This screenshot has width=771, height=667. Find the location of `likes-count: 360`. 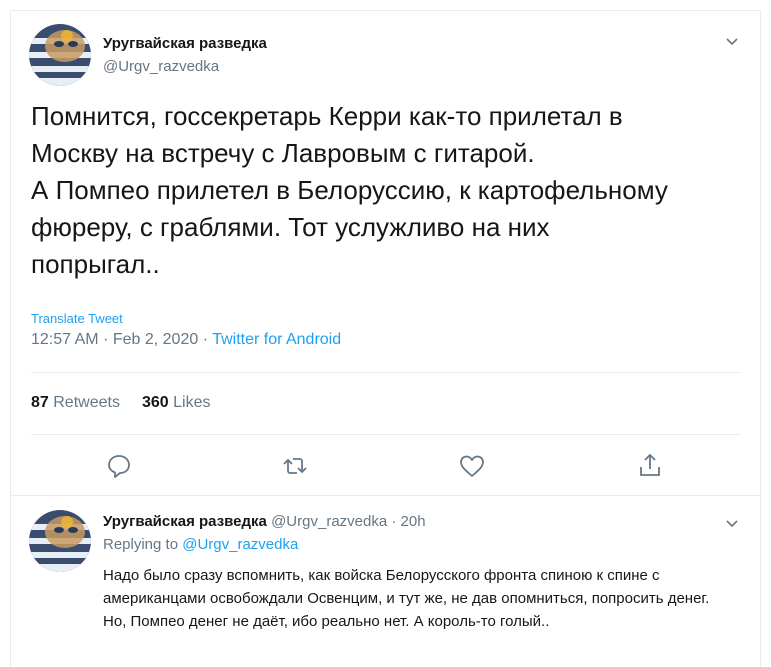

likes-count: 360 is located at coordinates (155, 402).